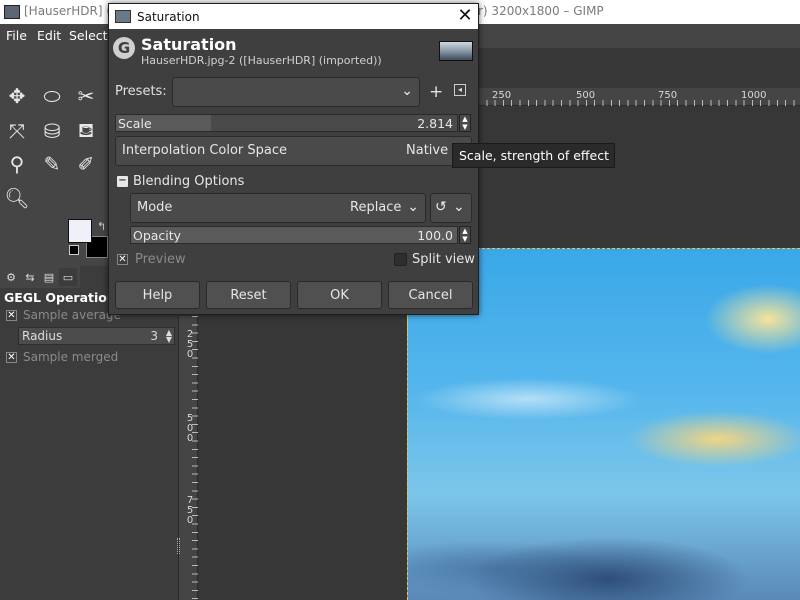  I want to click on dialog-header-title: Saturation, so click(189, 44).